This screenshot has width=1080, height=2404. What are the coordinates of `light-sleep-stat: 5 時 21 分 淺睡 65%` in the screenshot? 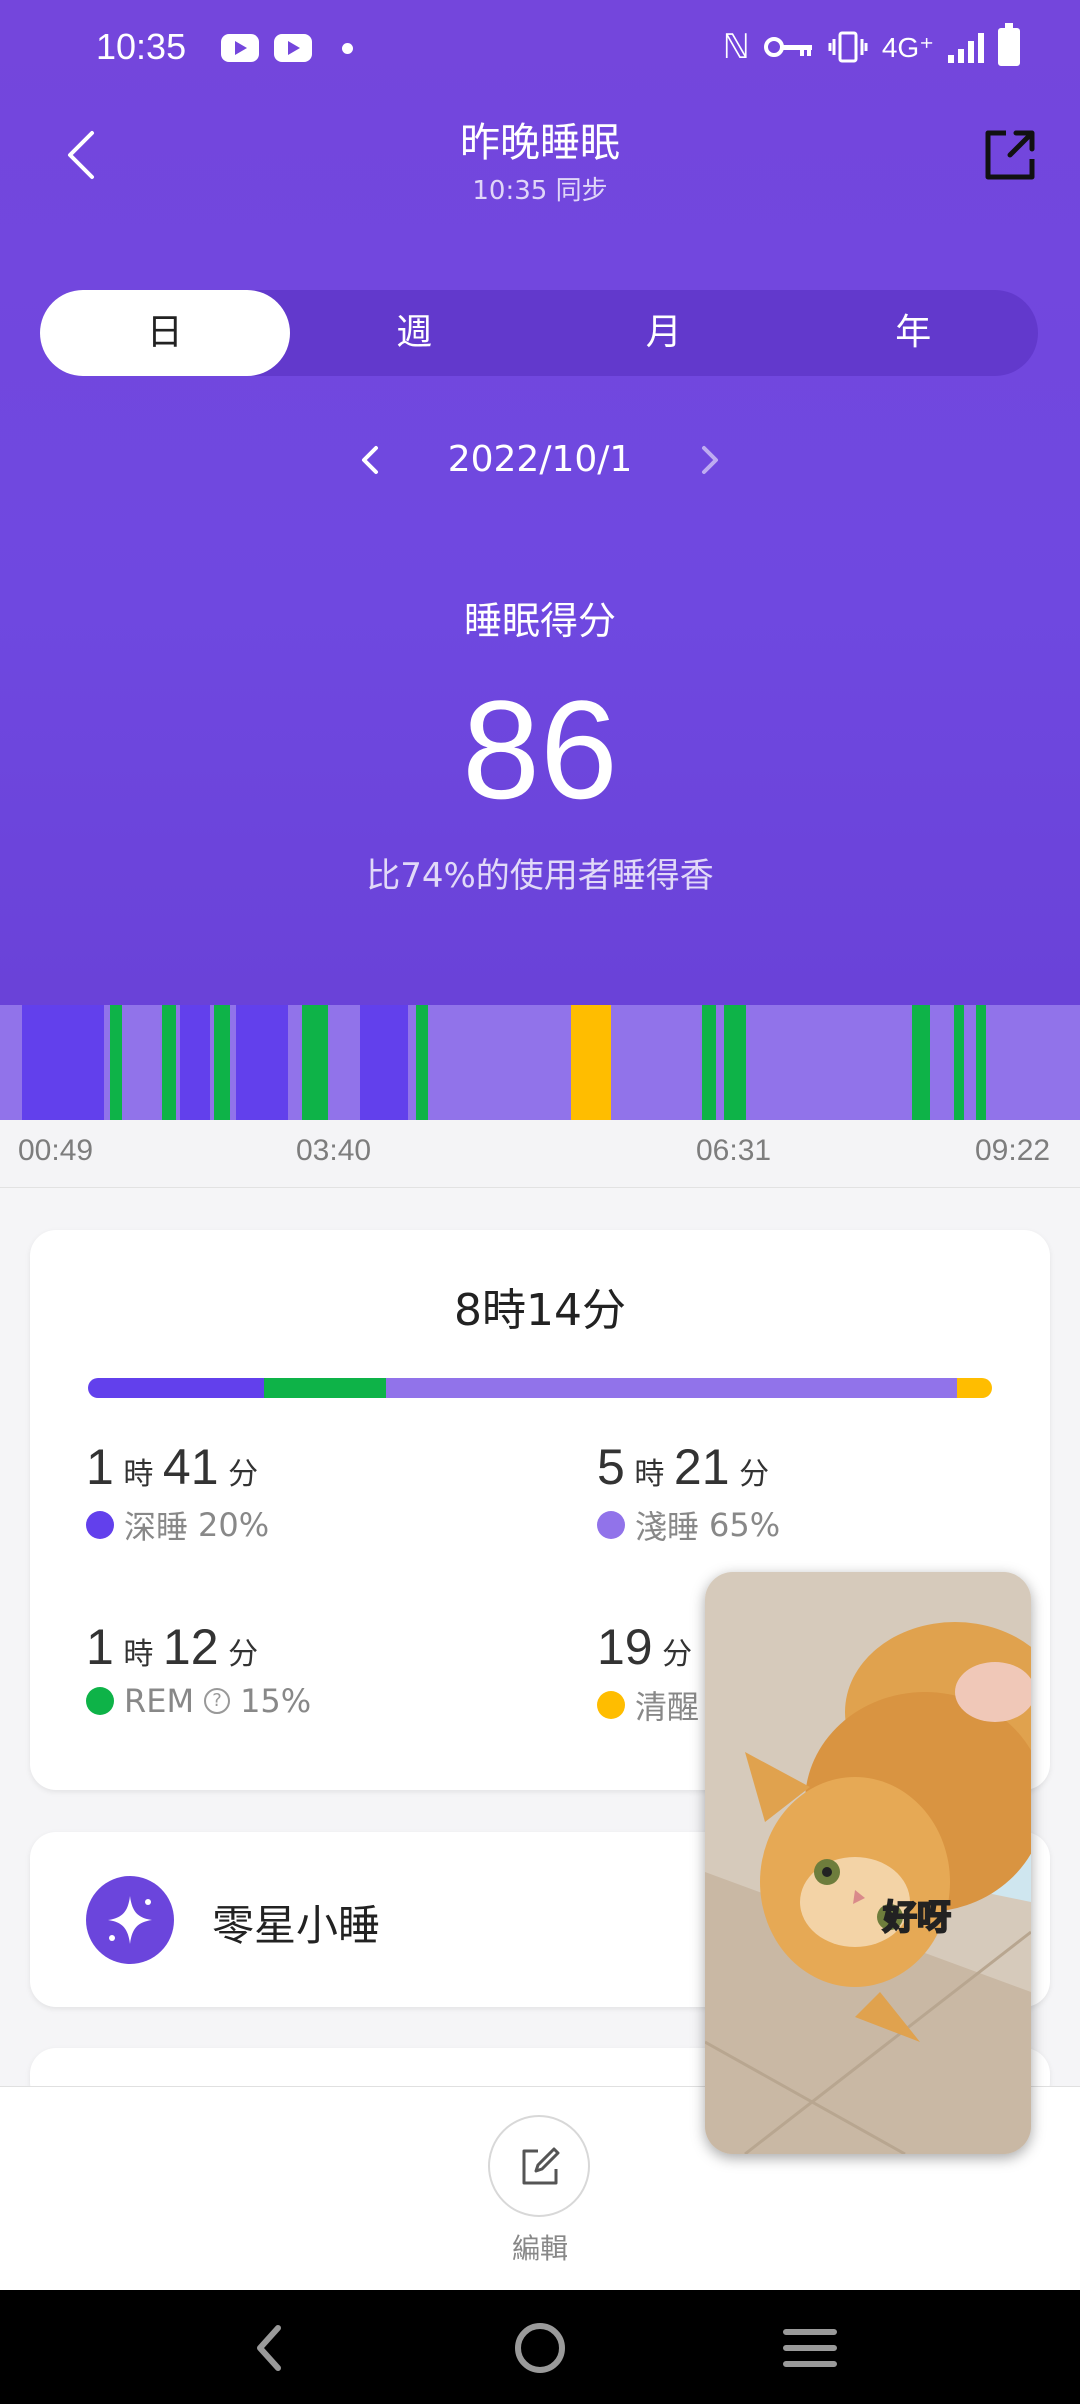 It's located at (688, 1493).